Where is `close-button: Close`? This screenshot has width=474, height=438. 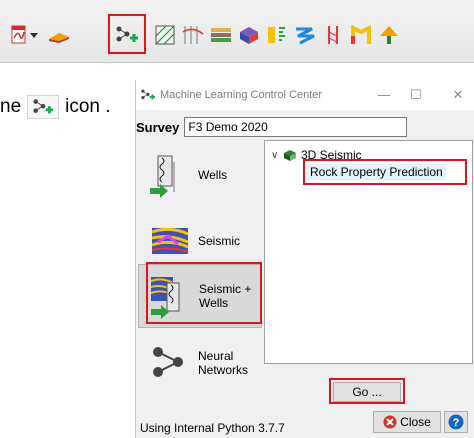 close-button: Close is located at coordinates (407, 422).